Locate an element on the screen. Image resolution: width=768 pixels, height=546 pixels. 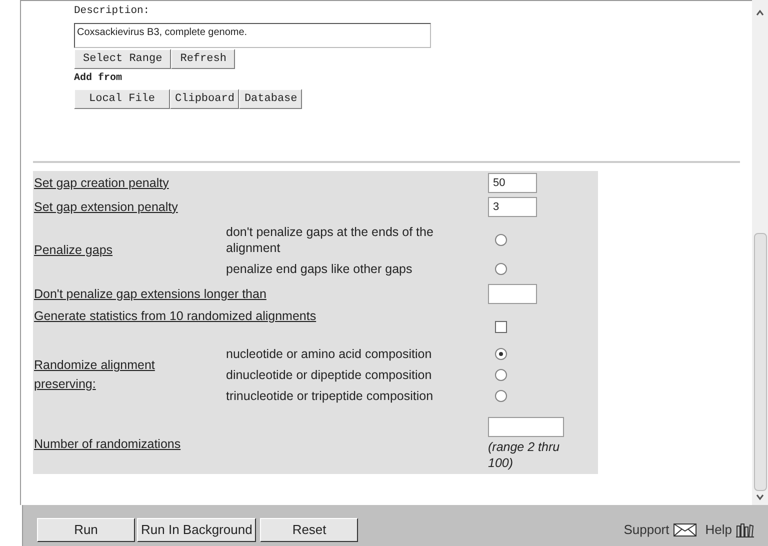
parameter-link: Randomize alignment preserving: is located at coordinates (110, 375).